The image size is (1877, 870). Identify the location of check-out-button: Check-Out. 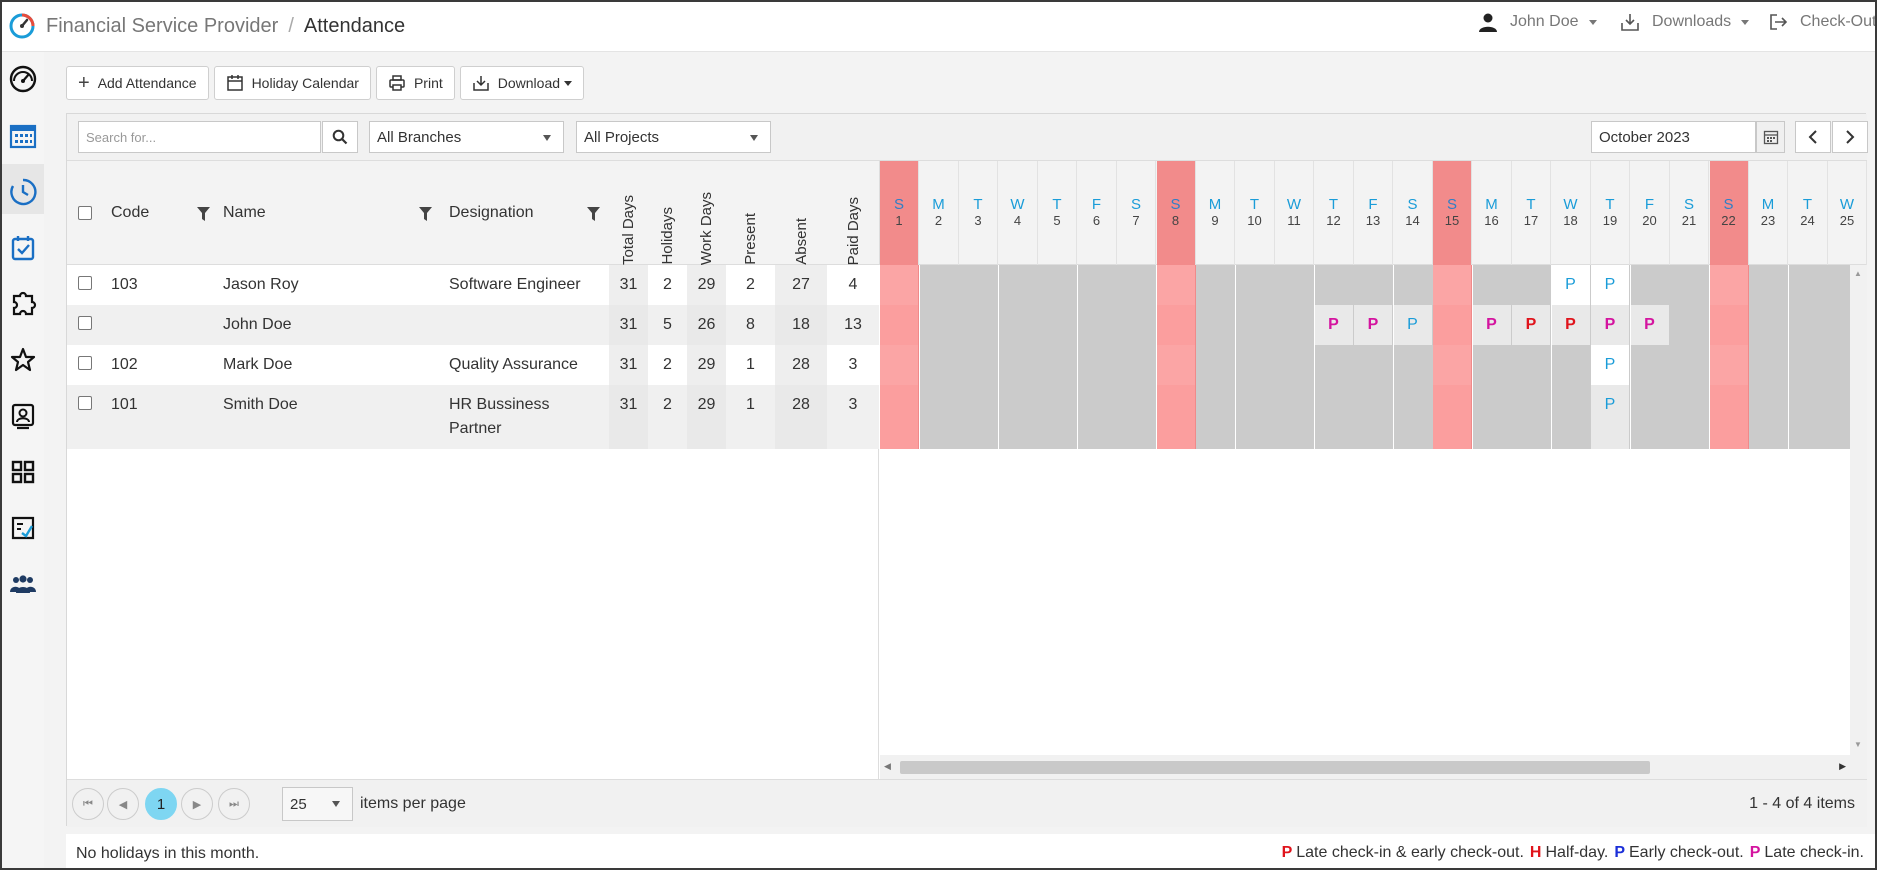
(1821, 22).